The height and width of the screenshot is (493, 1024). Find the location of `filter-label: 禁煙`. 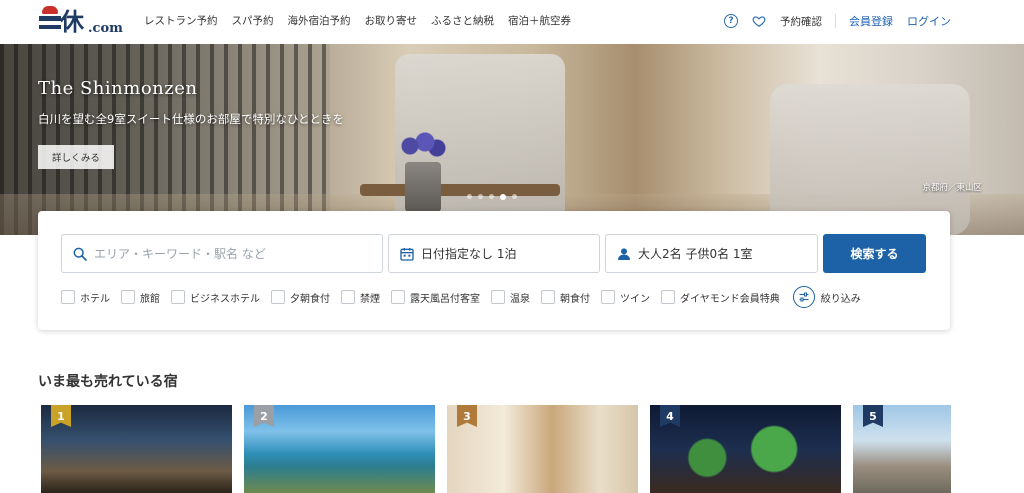

filter-label: 禁煙 is located at coordinates (370, 299).